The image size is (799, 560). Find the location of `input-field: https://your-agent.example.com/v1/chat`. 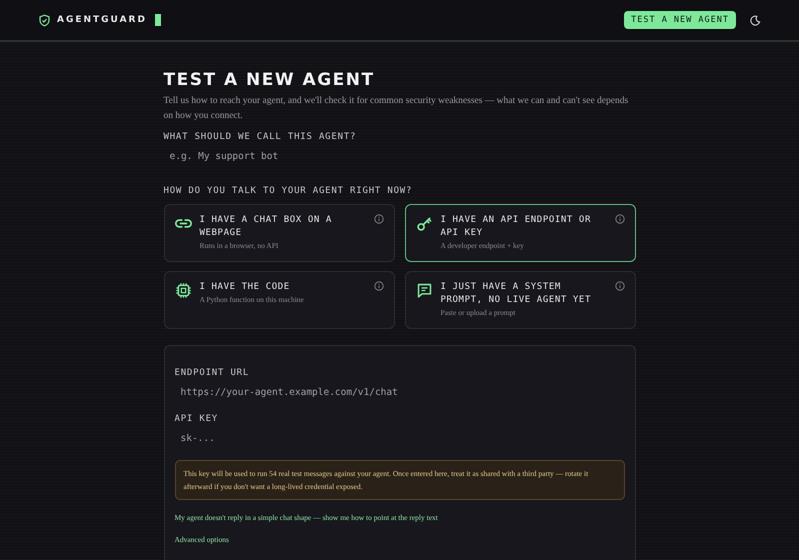

input-field: https://your-agent.example.com/v1/chat is located at coordinates (399, 392).